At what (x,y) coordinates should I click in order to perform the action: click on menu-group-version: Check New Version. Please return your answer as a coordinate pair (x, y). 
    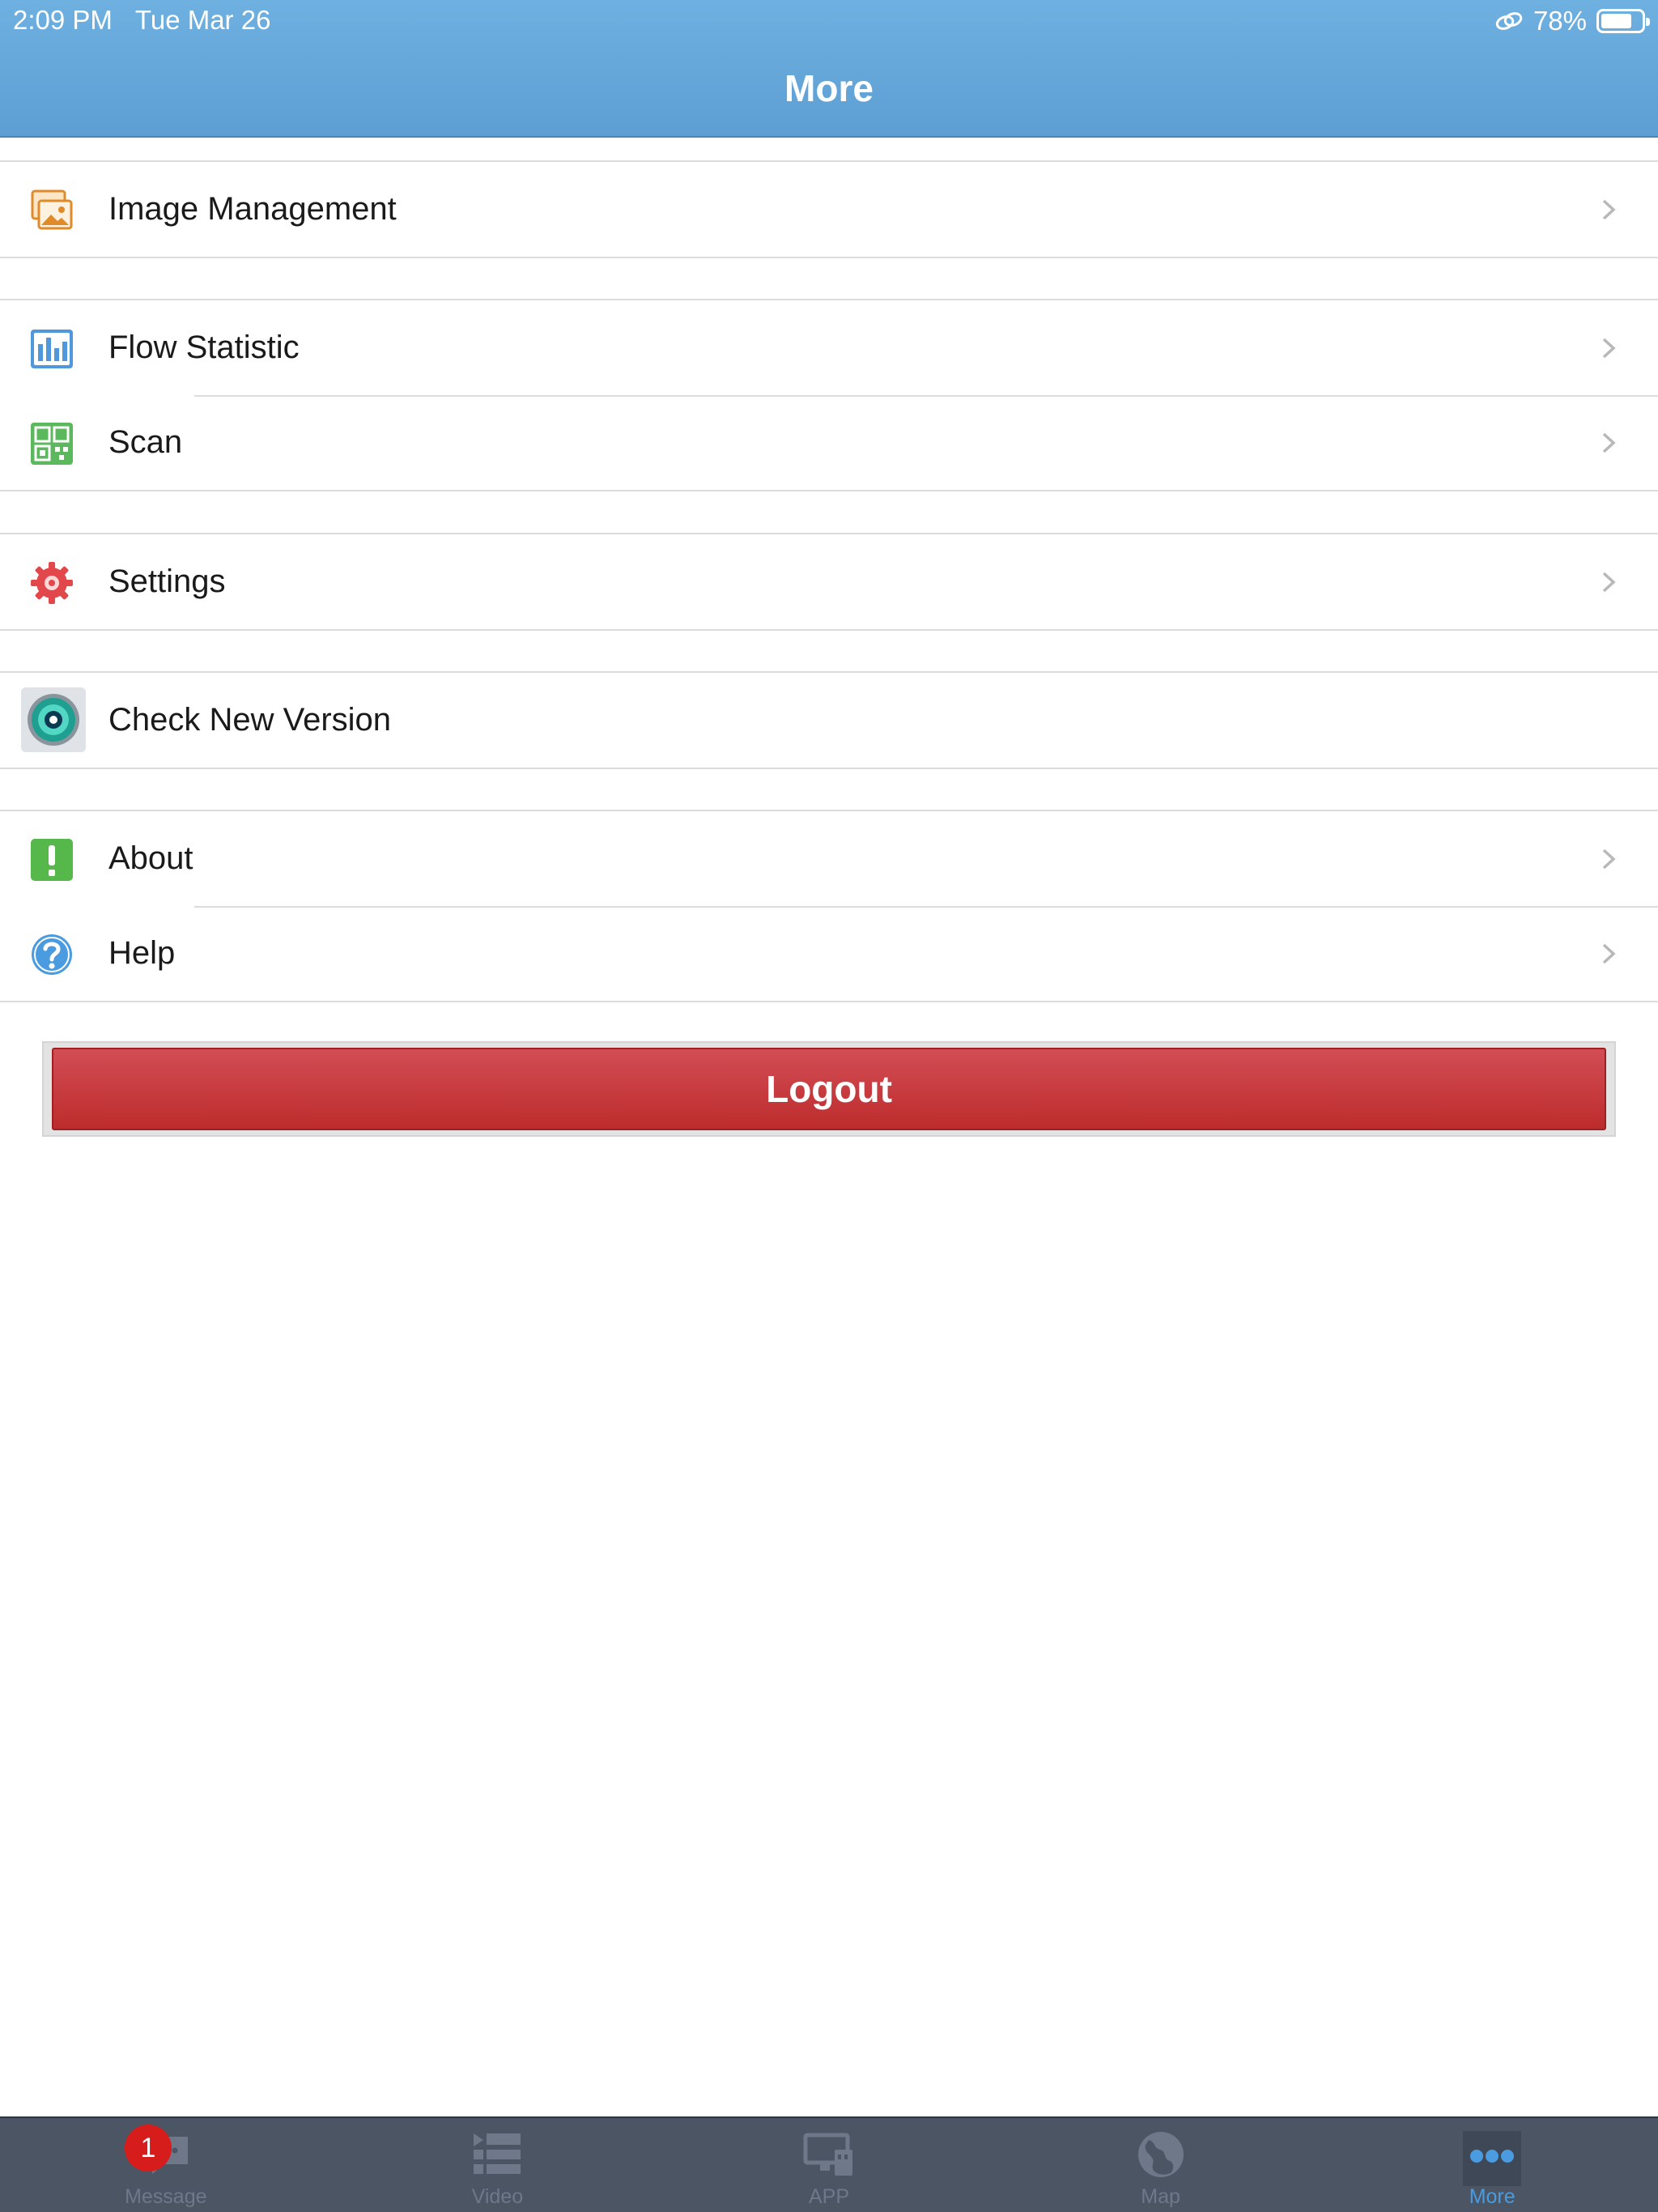
    Looking at the image, I should click on (829, 720).